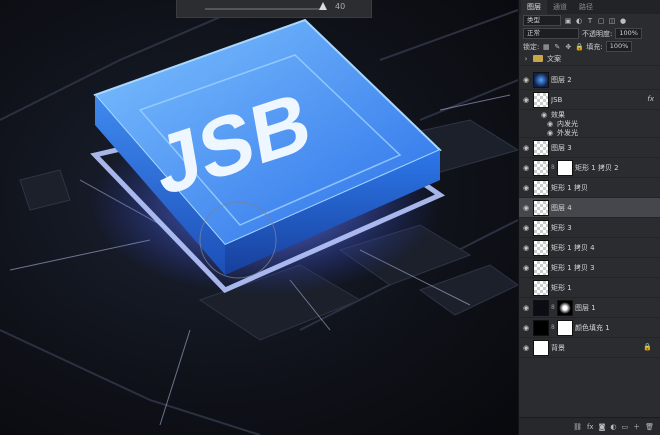  Describe the element at coordinates (557, 99) in the screenshot. I see `layer-name: JSB` at that location.